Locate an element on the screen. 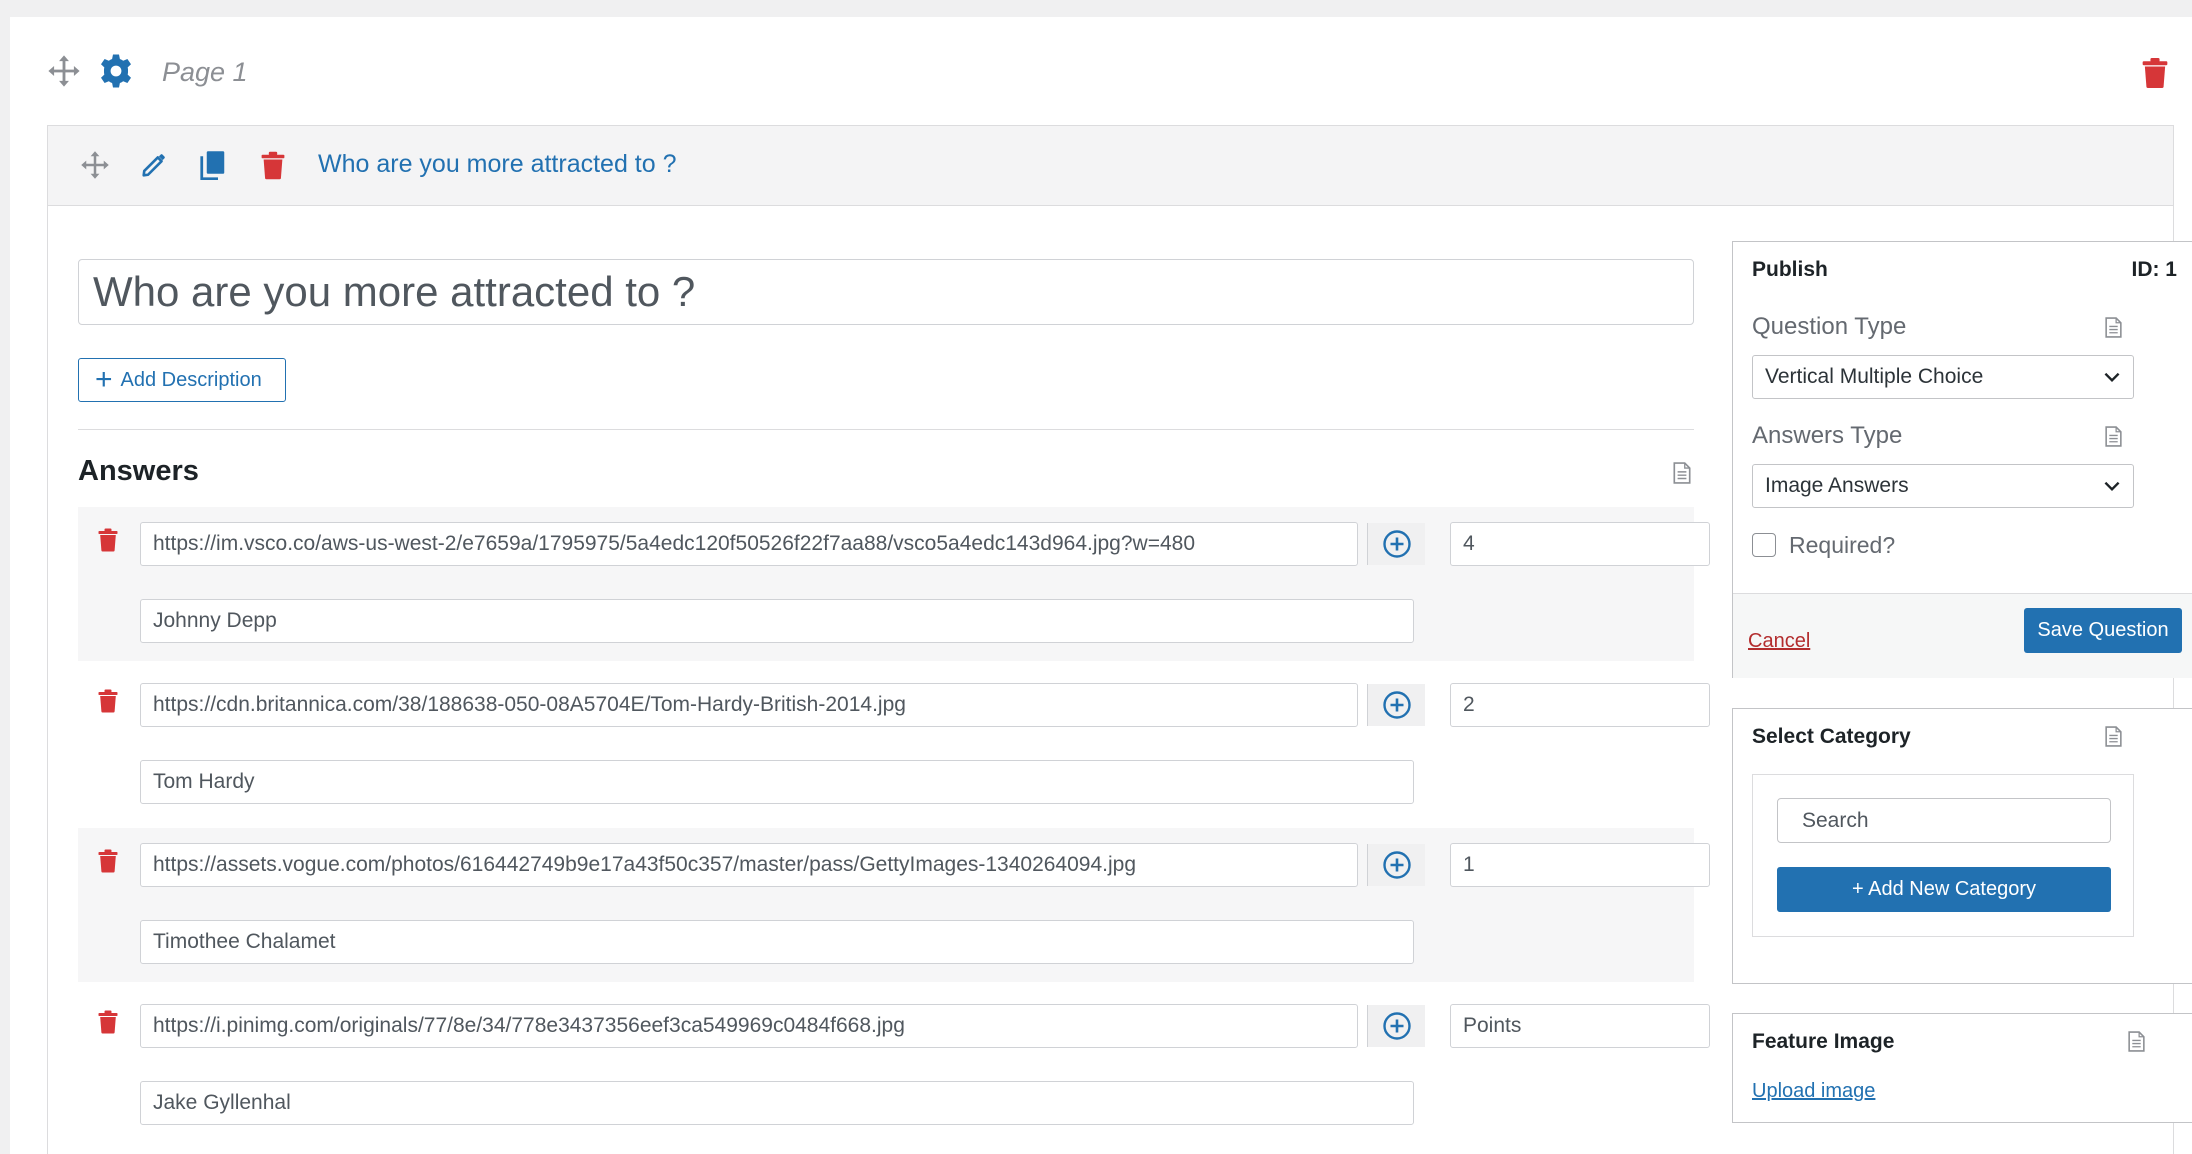 Image resolution: width=2192 pixels, height=1154 pixels. publish-actions: Cancel Save Question is located at coordinates (1962, 635).